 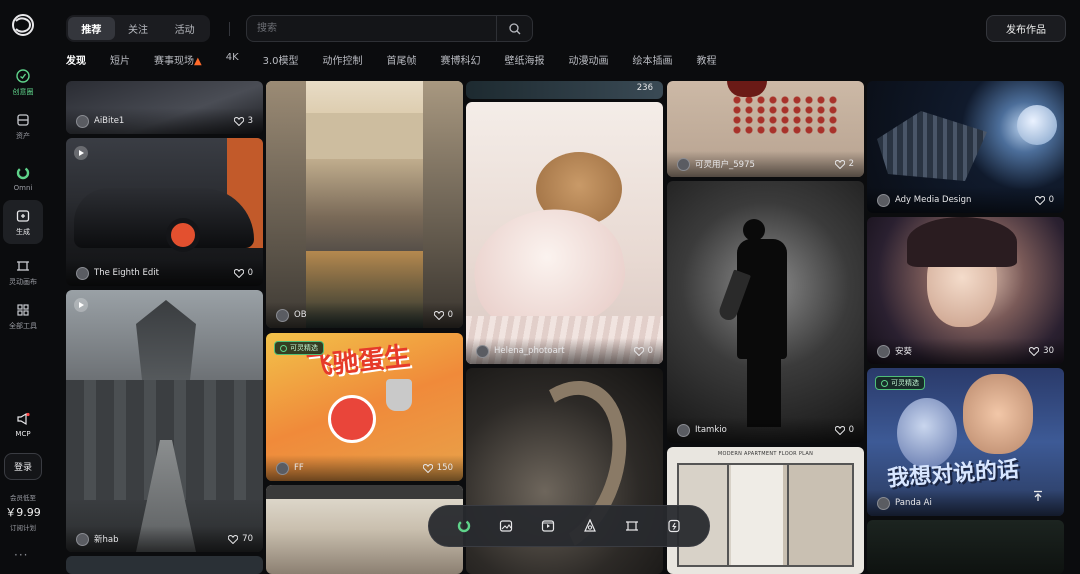 I want to click on username: AiBite1, so click(x=164, y=121).